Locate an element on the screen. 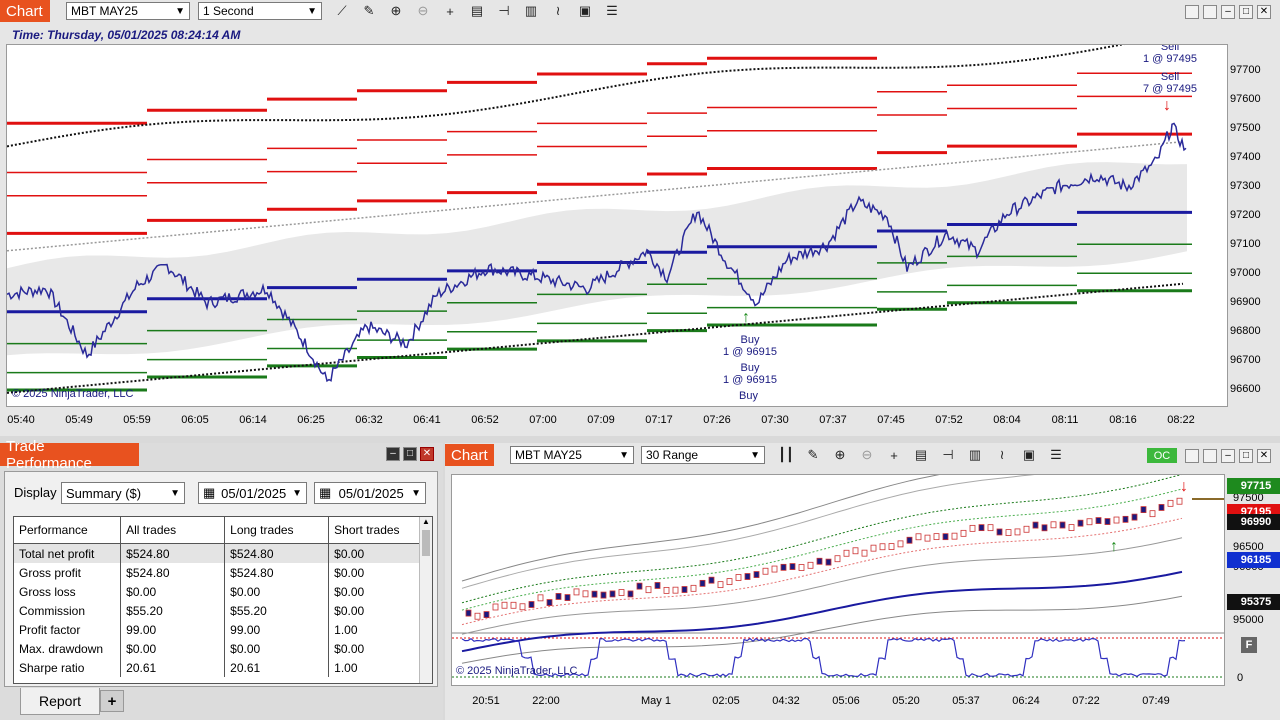 This screenshot has height=720, width=1280. column-header: Long trades is located at coordinates (277, 530).